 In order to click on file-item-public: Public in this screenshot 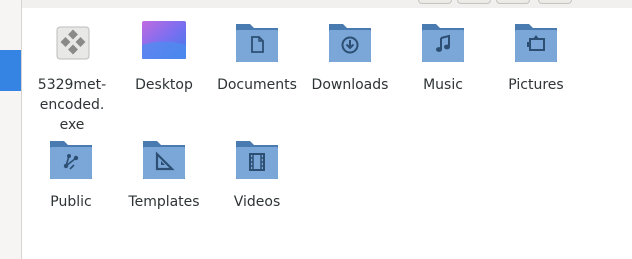, I will do `click(71, 173)`.